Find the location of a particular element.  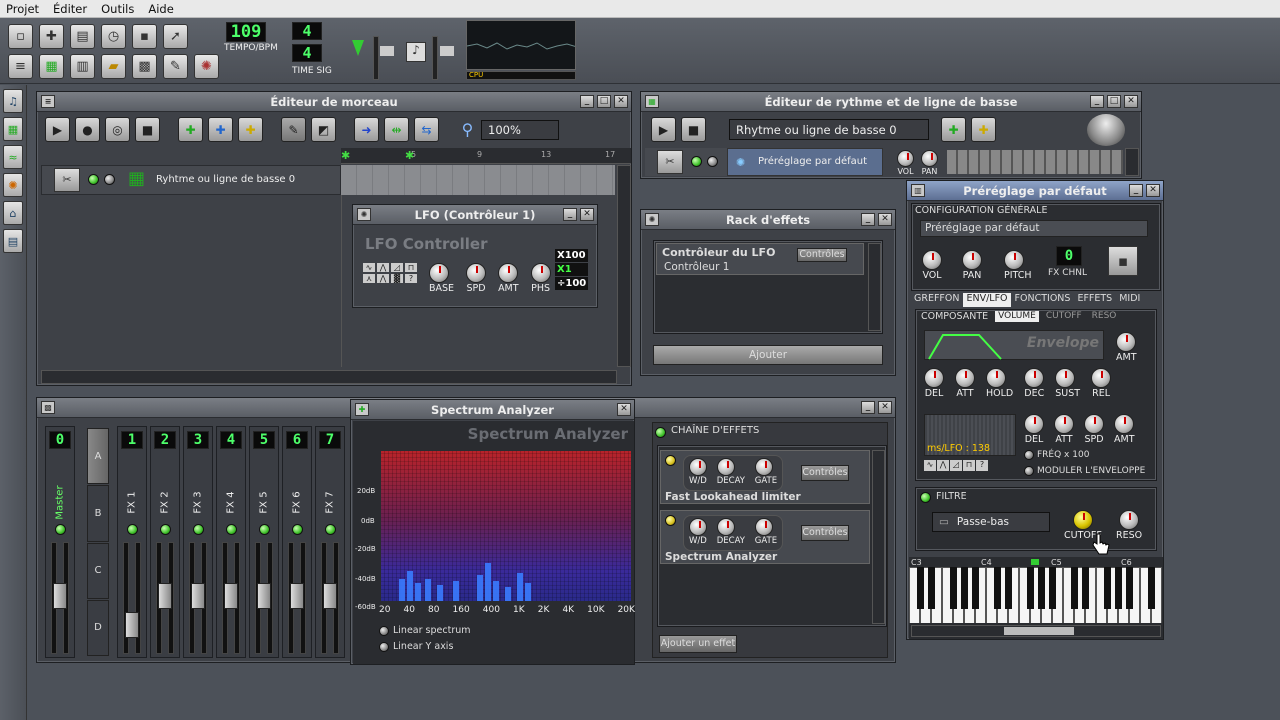

timesig-bottom: 4 is located at coordinates (307, 53).